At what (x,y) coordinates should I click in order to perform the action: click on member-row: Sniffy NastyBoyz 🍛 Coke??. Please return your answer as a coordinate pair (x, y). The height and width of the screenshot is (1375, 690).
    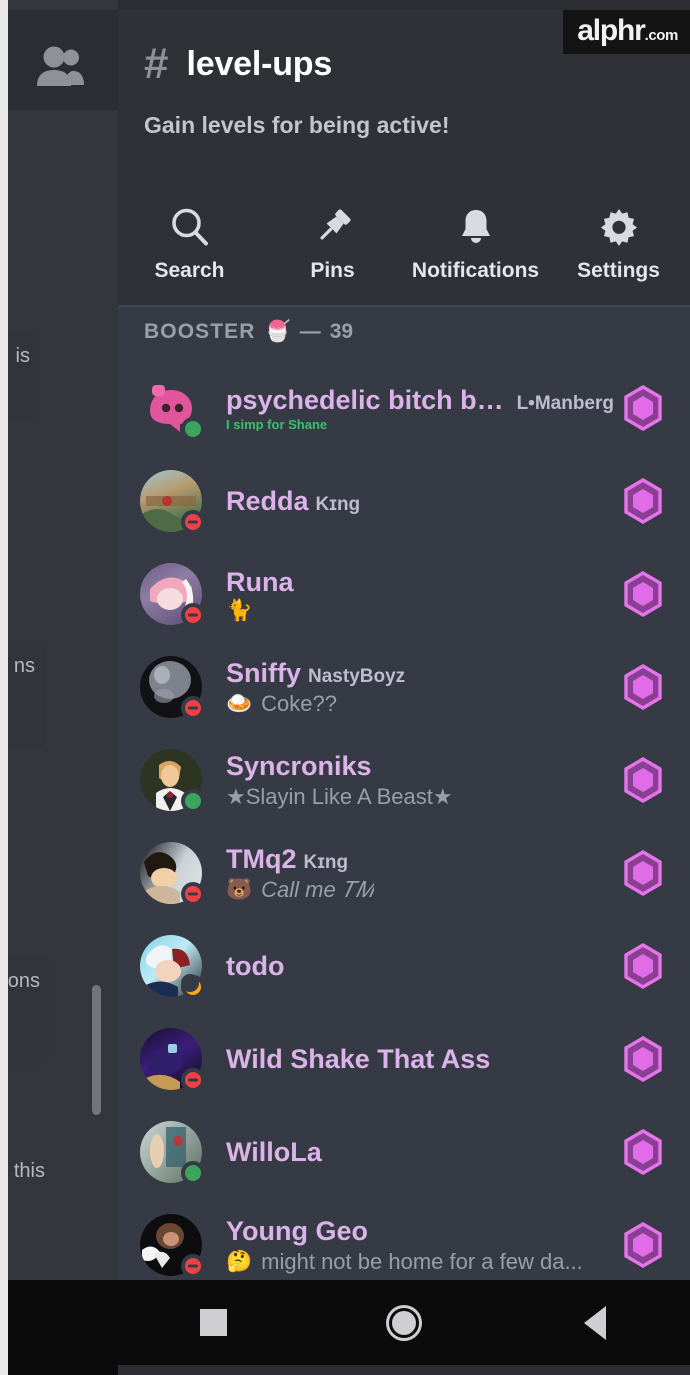
    Looking at the image, I should click on (404, 687).